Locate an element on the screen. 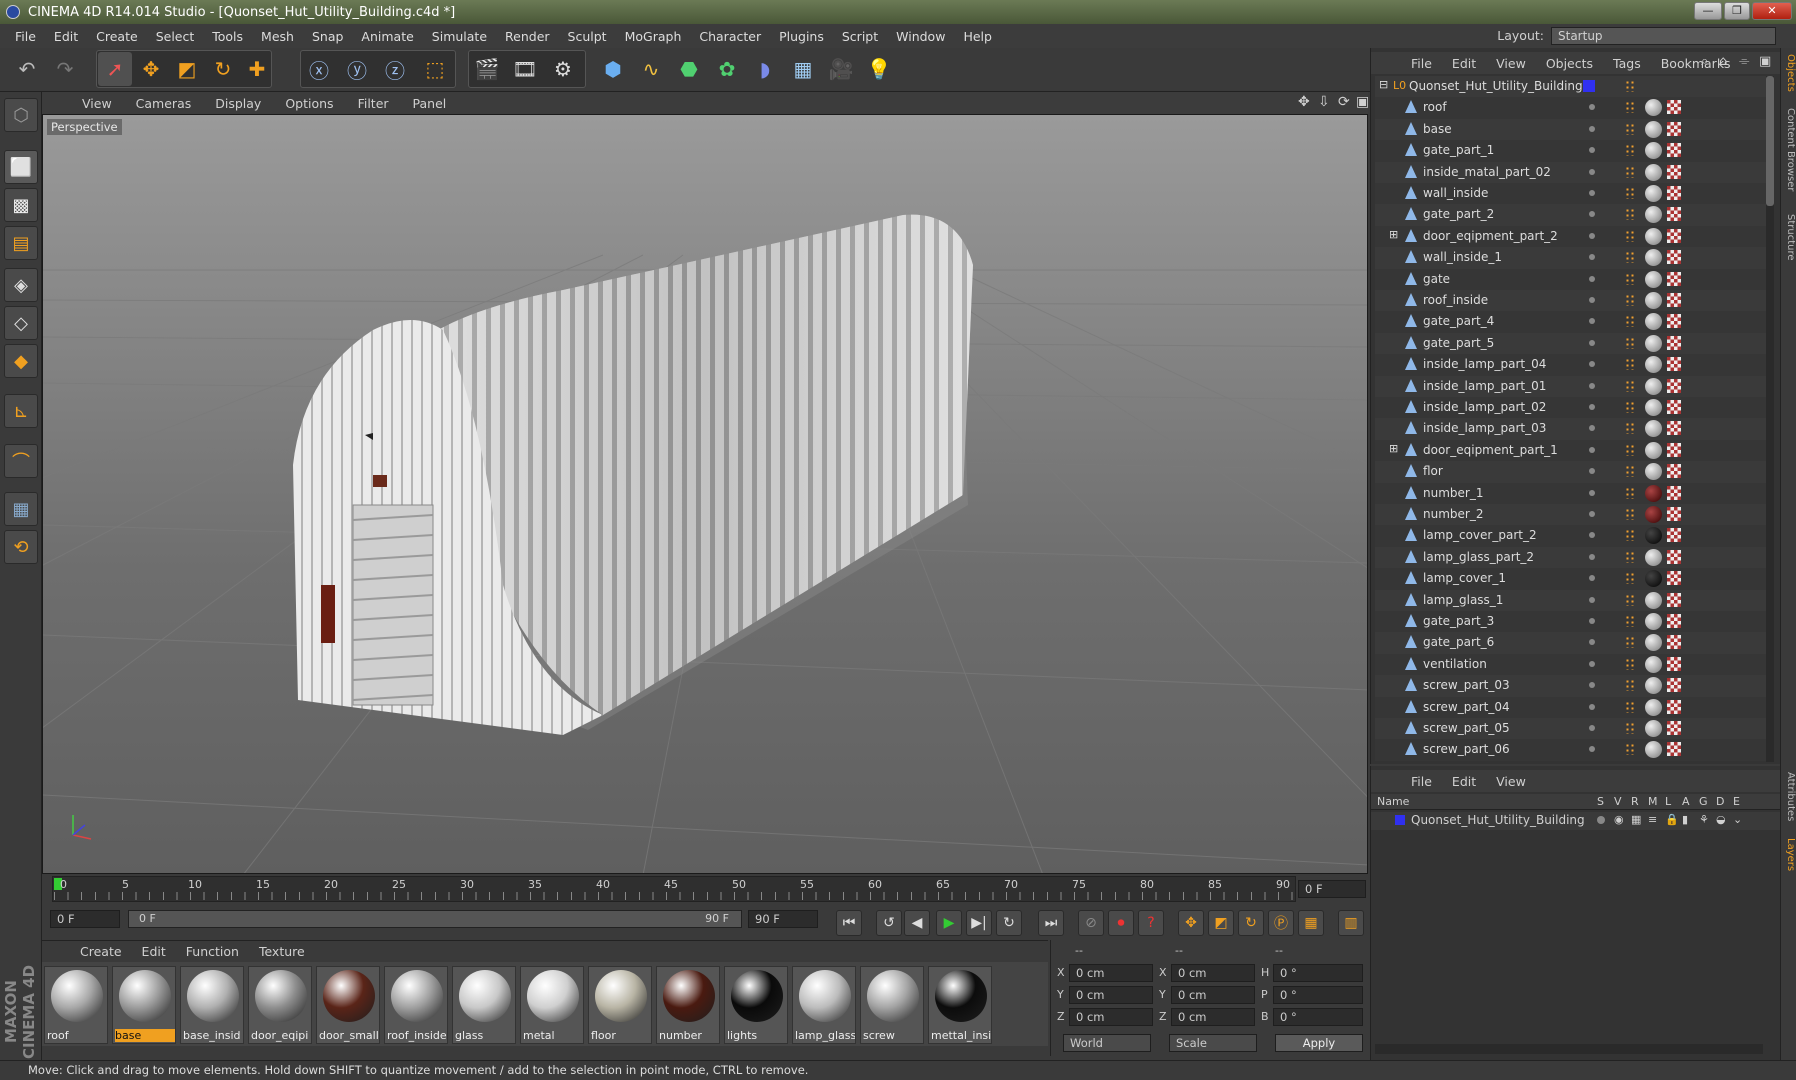 The width and height of the screenshot is (1796, 1080). object-row: lamp_glass_part_2 is located at coordinates (1571, 557).